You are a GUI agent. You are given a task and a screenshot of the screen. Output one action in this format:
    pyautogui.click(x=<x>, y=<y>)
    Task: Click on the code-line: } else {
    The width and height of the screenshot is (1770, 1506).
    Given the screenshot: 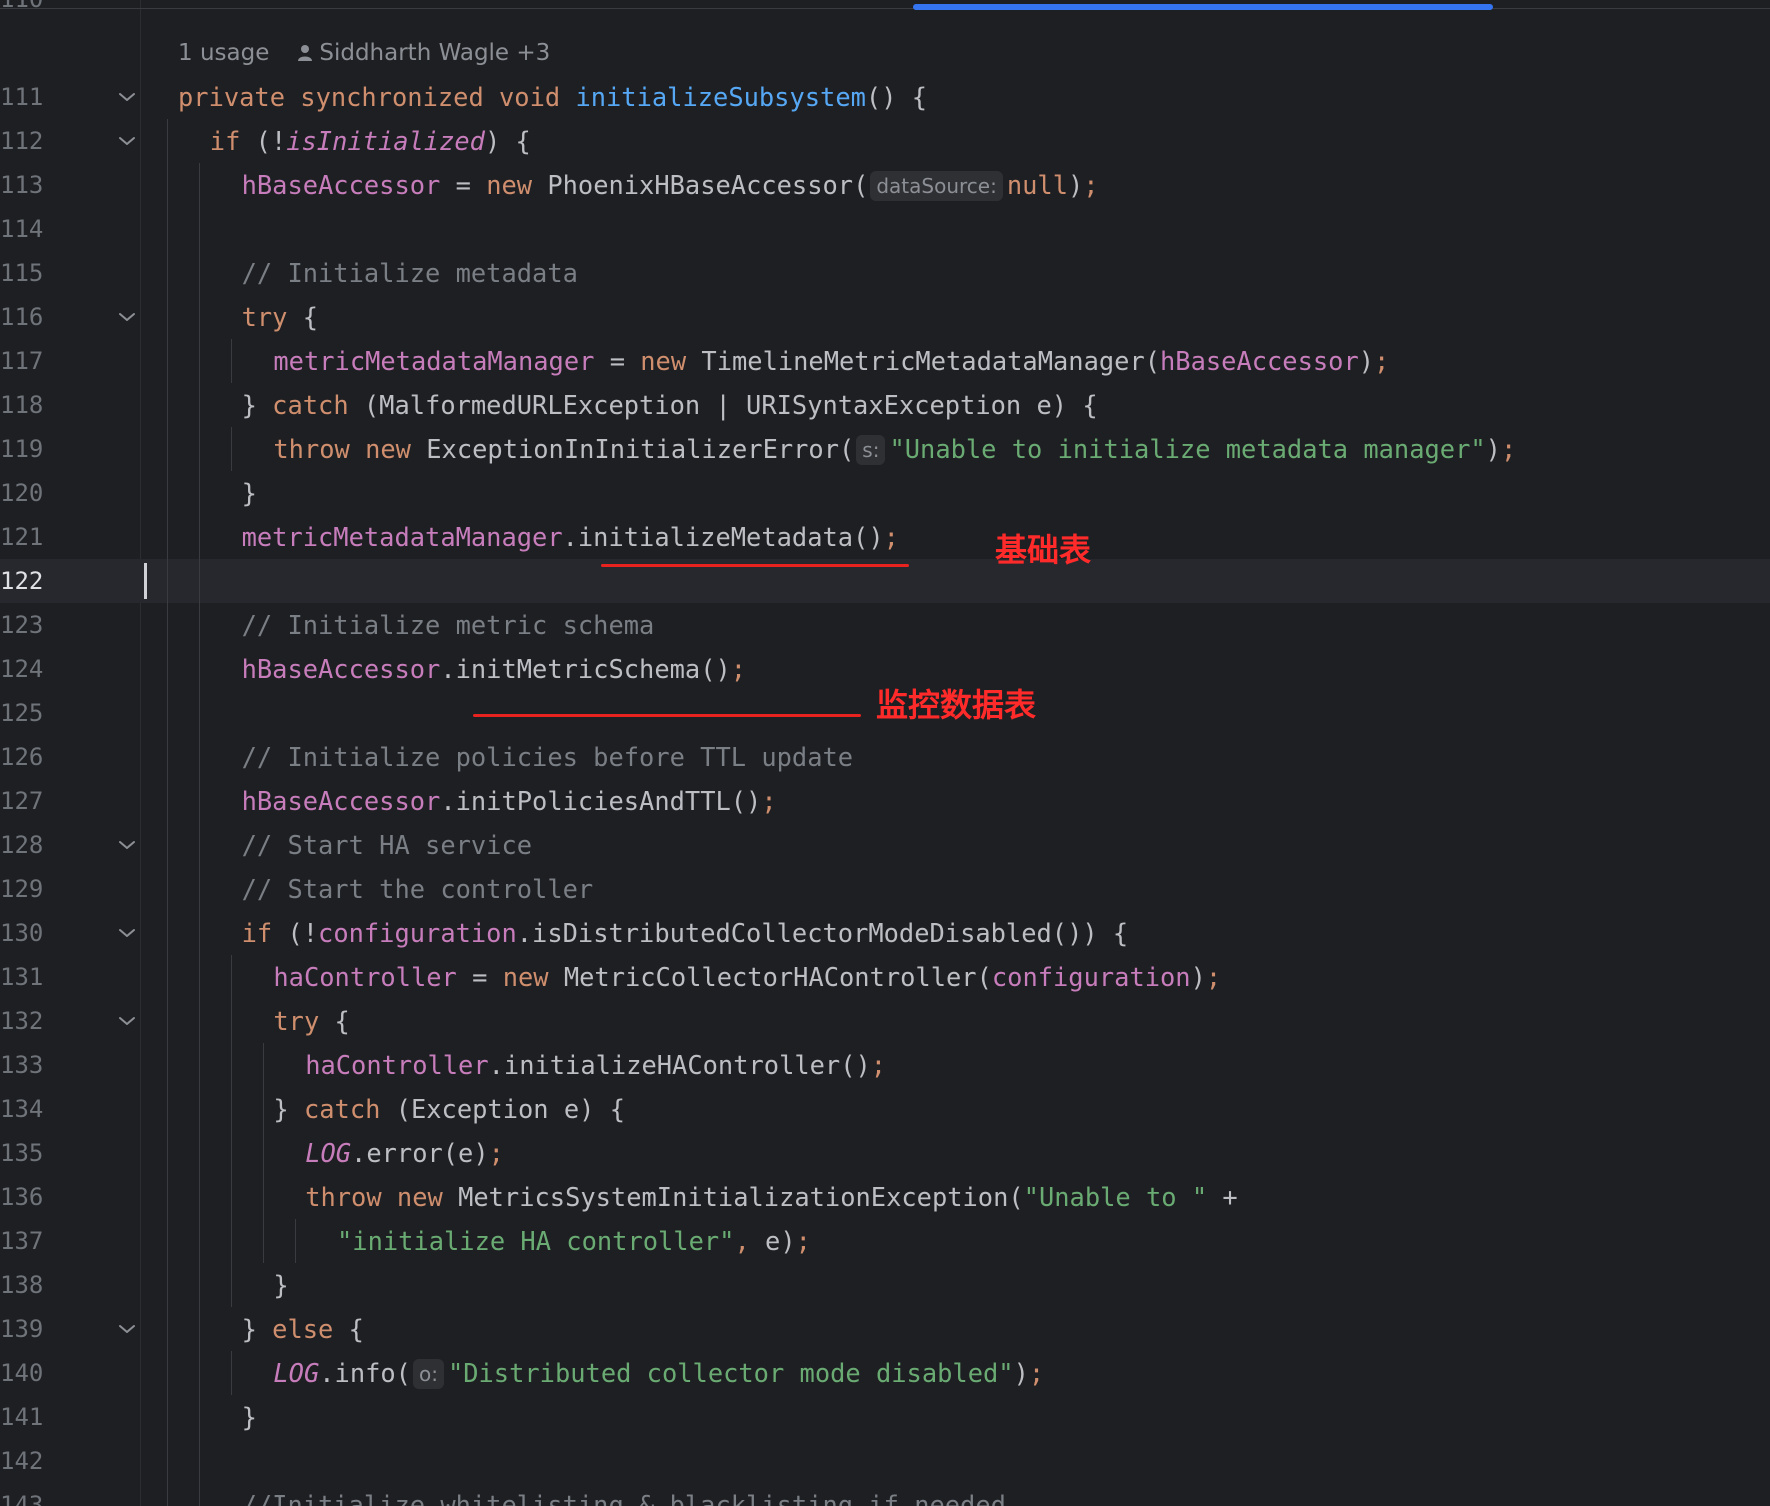 What is the action you would take?
    pyautogui.click(x=303, y=1329)
    